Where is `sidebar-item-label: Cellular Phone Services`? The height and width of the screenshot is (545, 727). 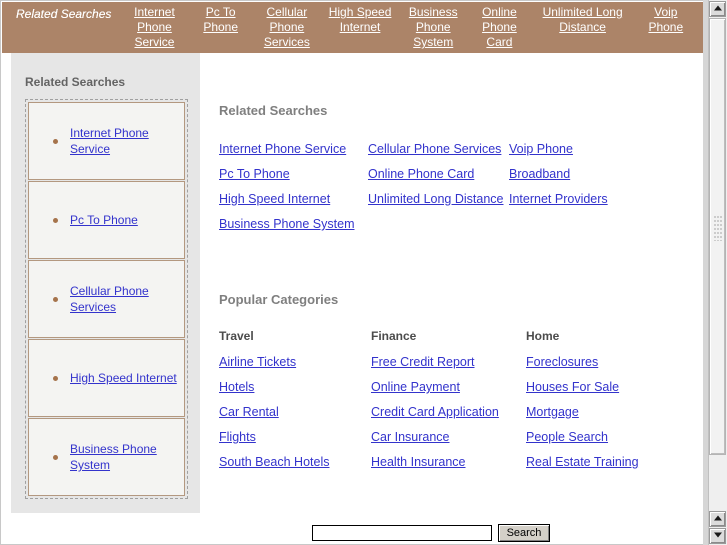 sidebar-item-label: Cellular Phone Services is located at coordinates (126, 299).